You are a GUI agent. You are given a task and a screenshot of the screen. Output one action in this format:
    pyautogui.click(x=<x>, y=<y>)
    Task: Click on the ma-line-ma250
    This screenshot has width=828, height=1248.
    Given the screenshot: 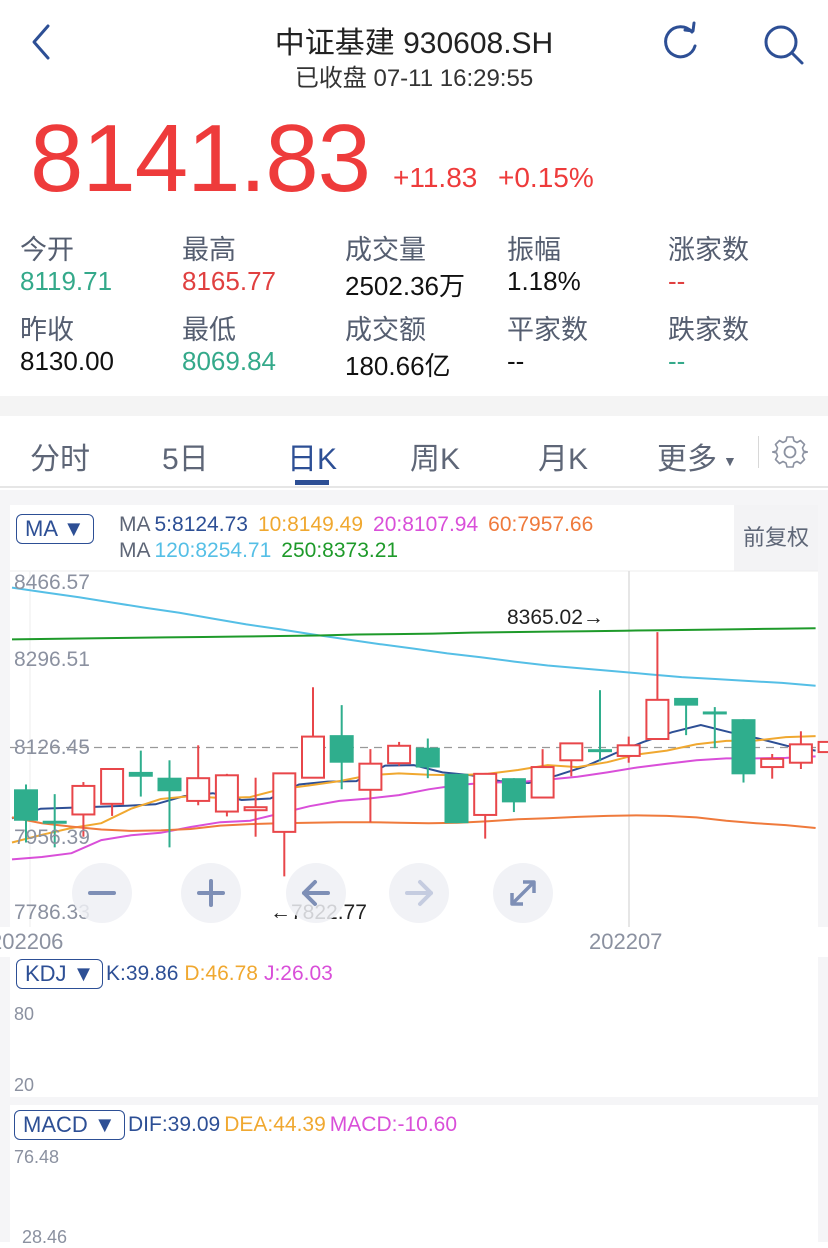 What is the action you would take?
    pyautogui.click(x=413, y=634)
    